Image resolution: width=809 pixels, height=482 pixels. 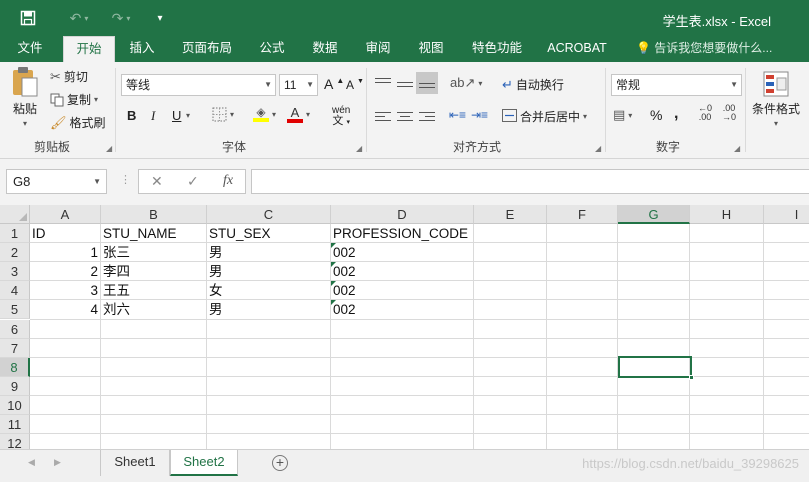 I want to click on row-header-9: 9, so click(x=15, y=386).